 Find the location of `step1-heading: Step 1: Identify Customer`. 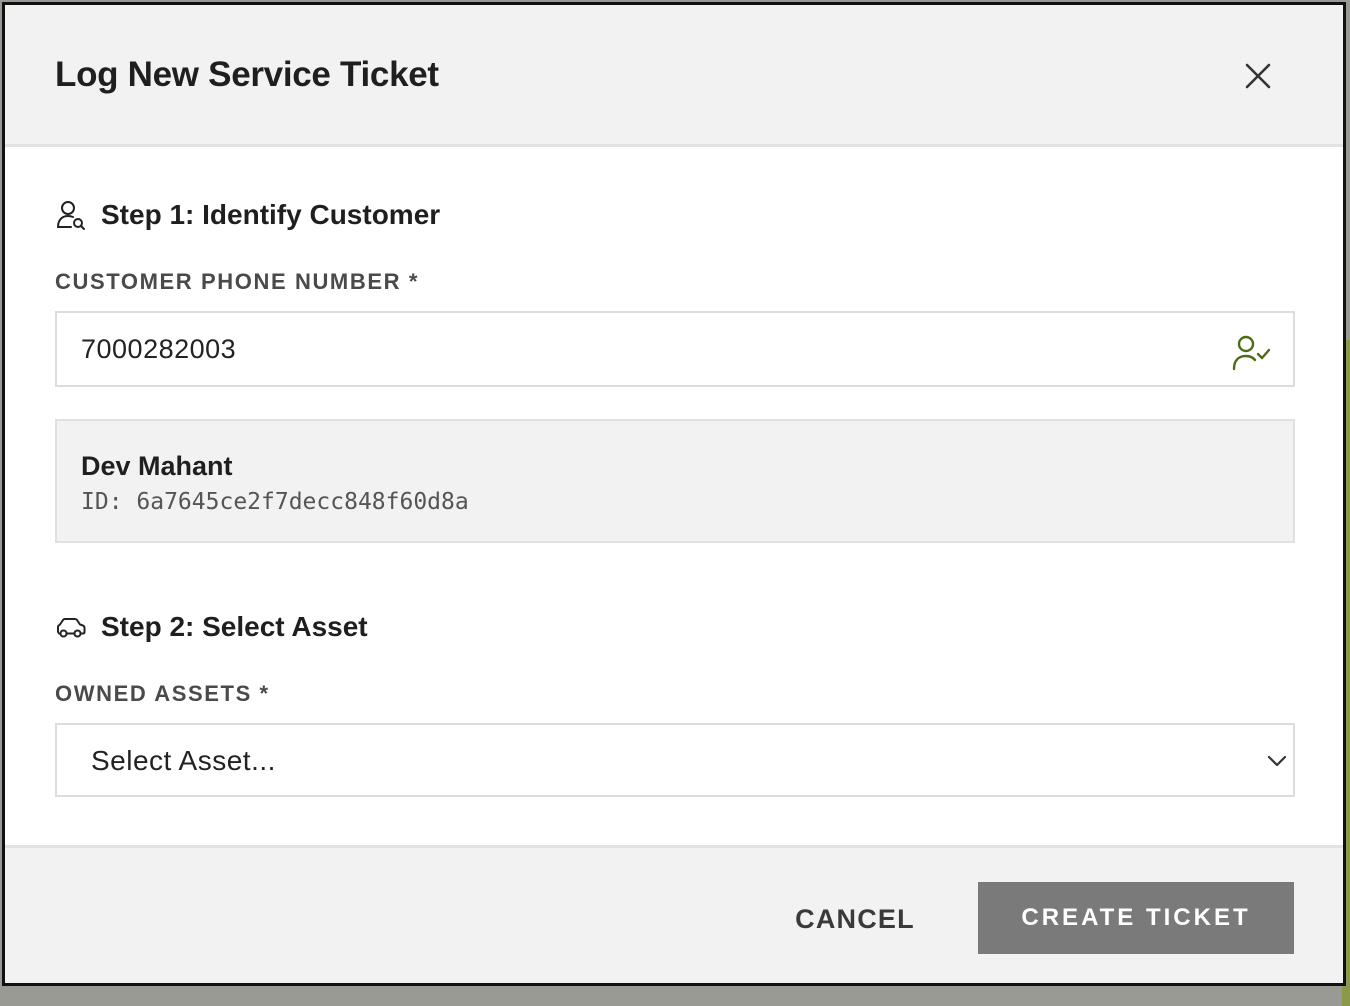

step1-heading: Step 1: Identify Customer is located at coordinates (247, 215).